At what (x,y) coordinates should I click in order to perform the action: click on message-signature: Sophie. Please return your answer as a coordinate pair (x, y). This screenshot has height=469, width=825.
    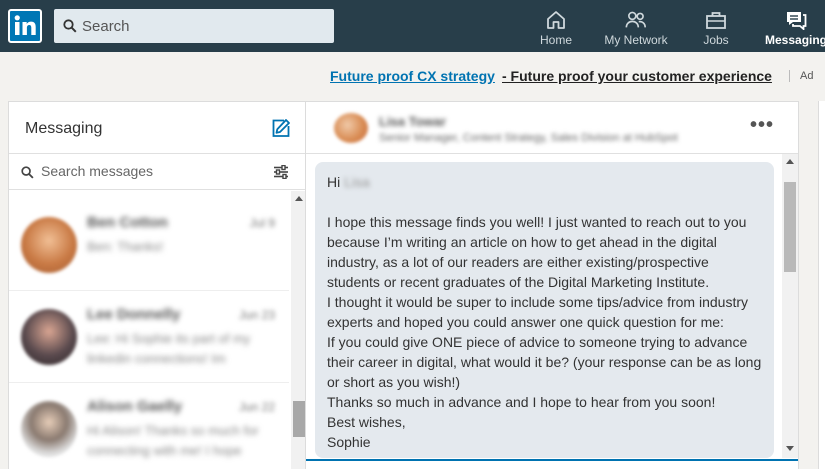
    Looking at the image, I should click on (349, 442).